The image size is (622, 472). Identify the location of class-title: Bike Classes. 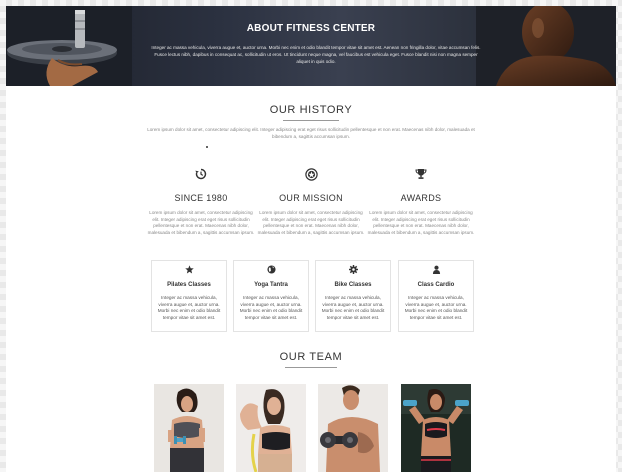
(353, 285).